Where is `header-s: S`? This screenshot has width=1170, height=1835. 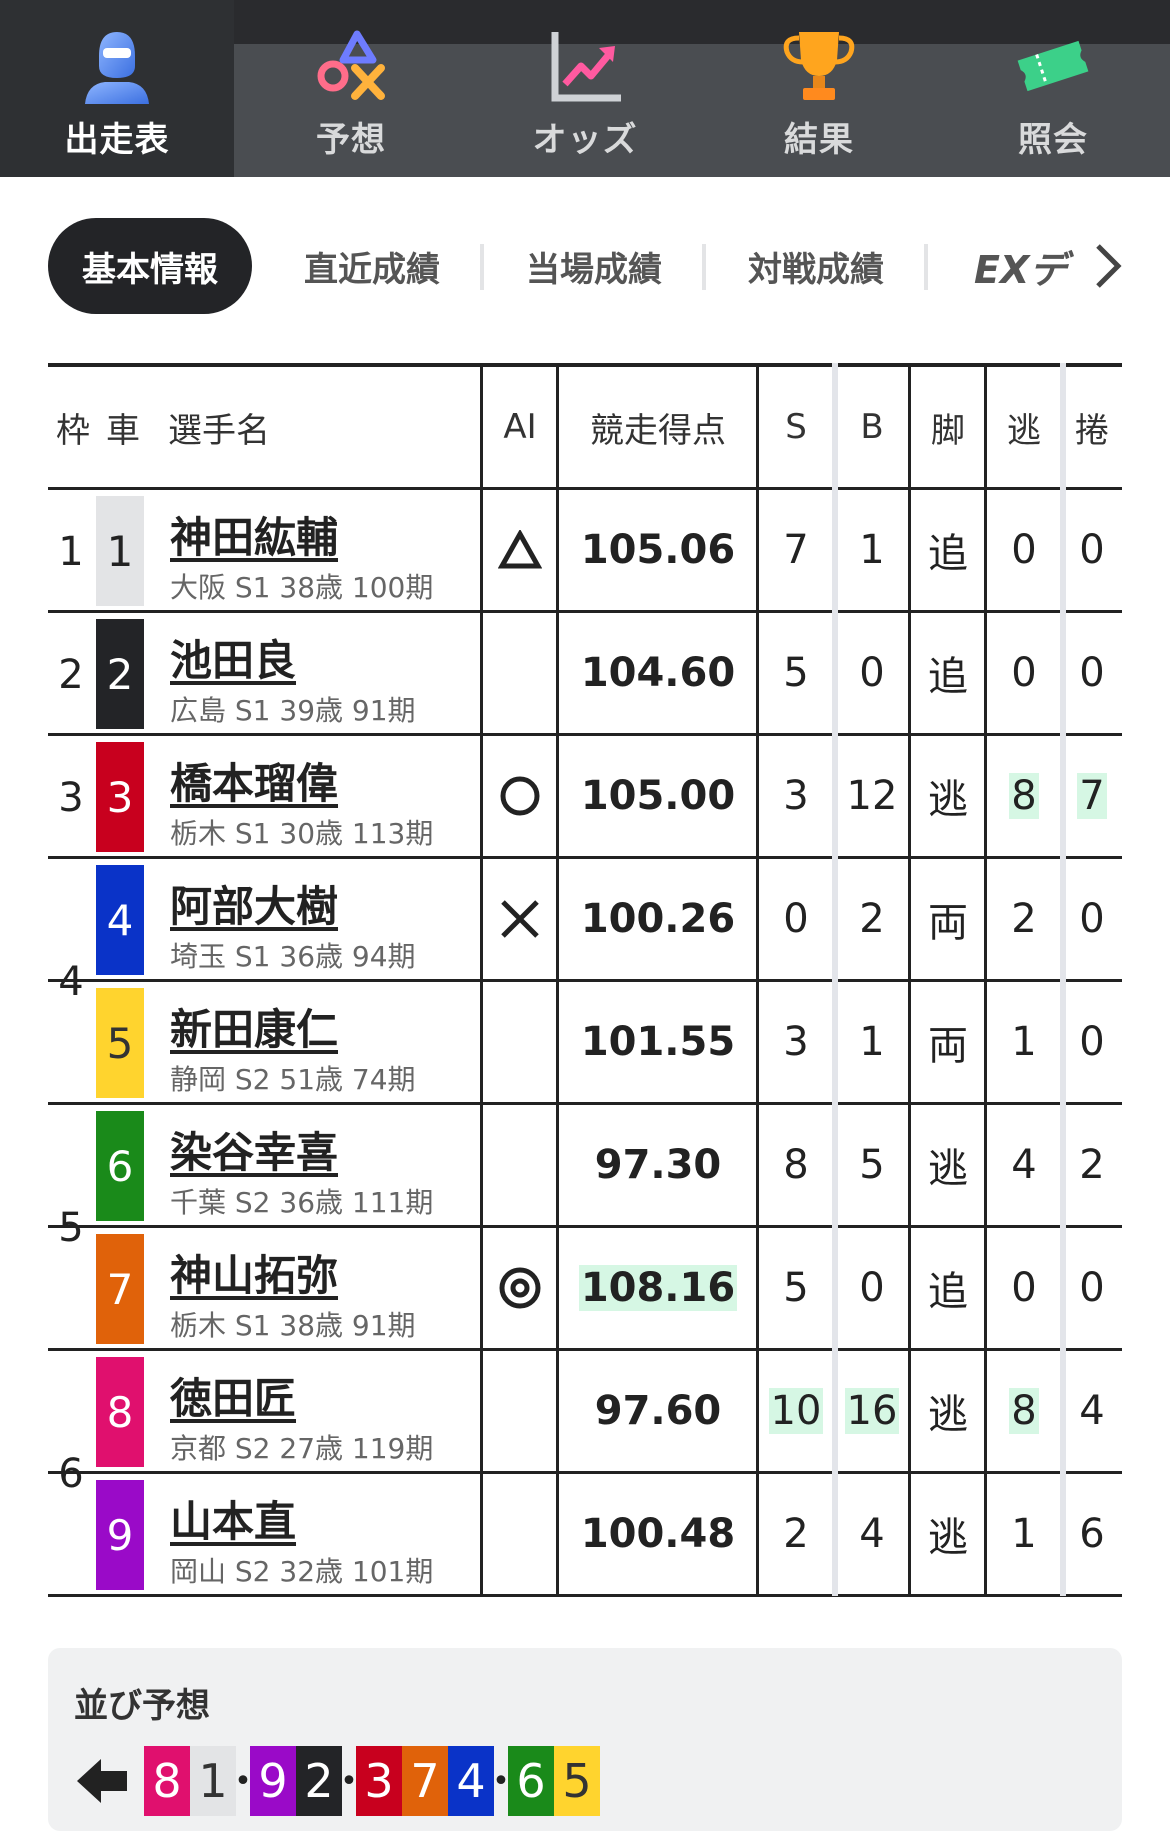
header-s: S is located at coordinates (796, 427).